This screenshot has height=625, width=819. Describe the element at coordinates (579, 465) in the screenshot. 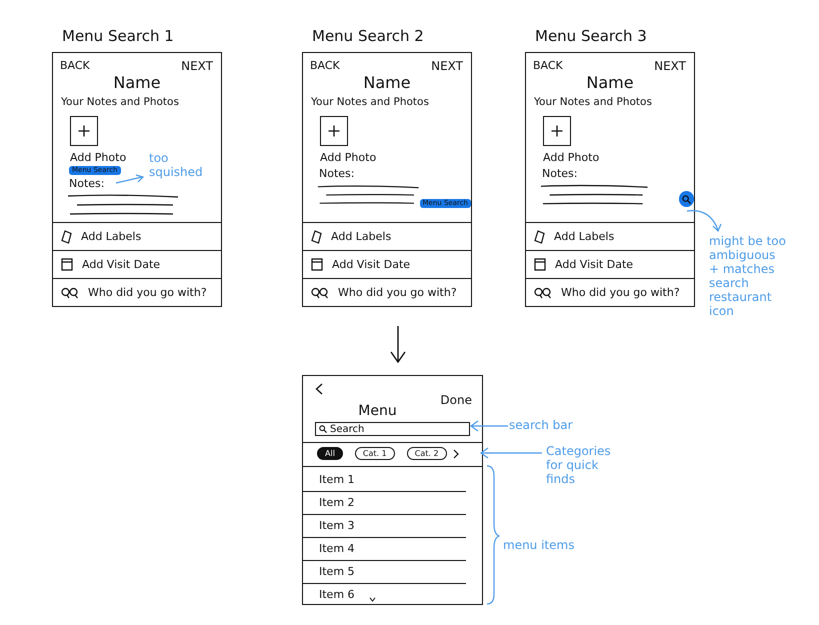

I see `annotation-note: Categories for quick finds` at that location.